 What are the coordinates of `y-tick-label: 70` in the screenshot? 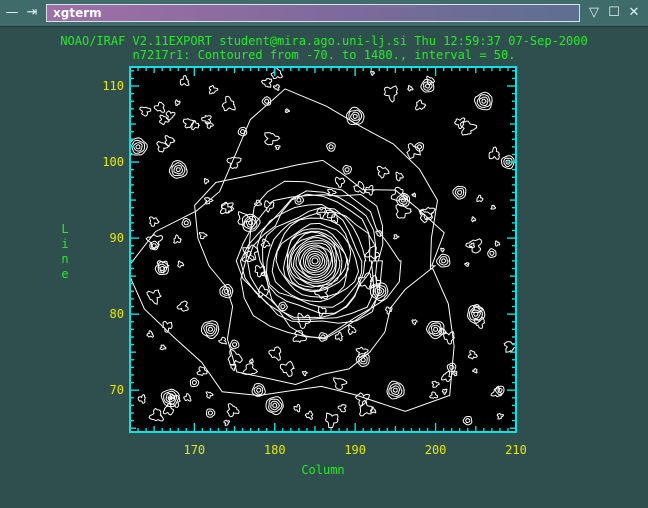 It's located at (117, 390).